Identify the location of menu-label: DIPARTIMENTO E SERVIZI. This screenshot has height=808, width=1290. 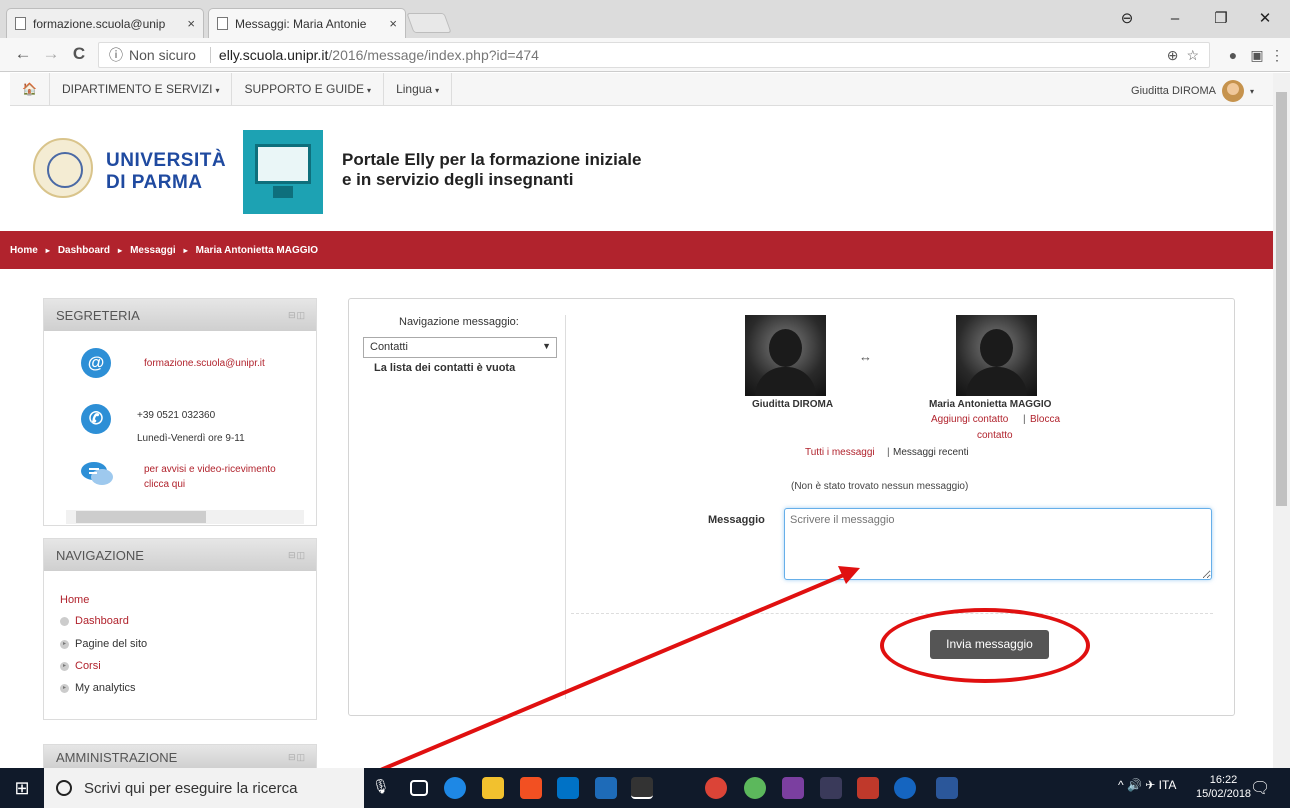
(137, 88).